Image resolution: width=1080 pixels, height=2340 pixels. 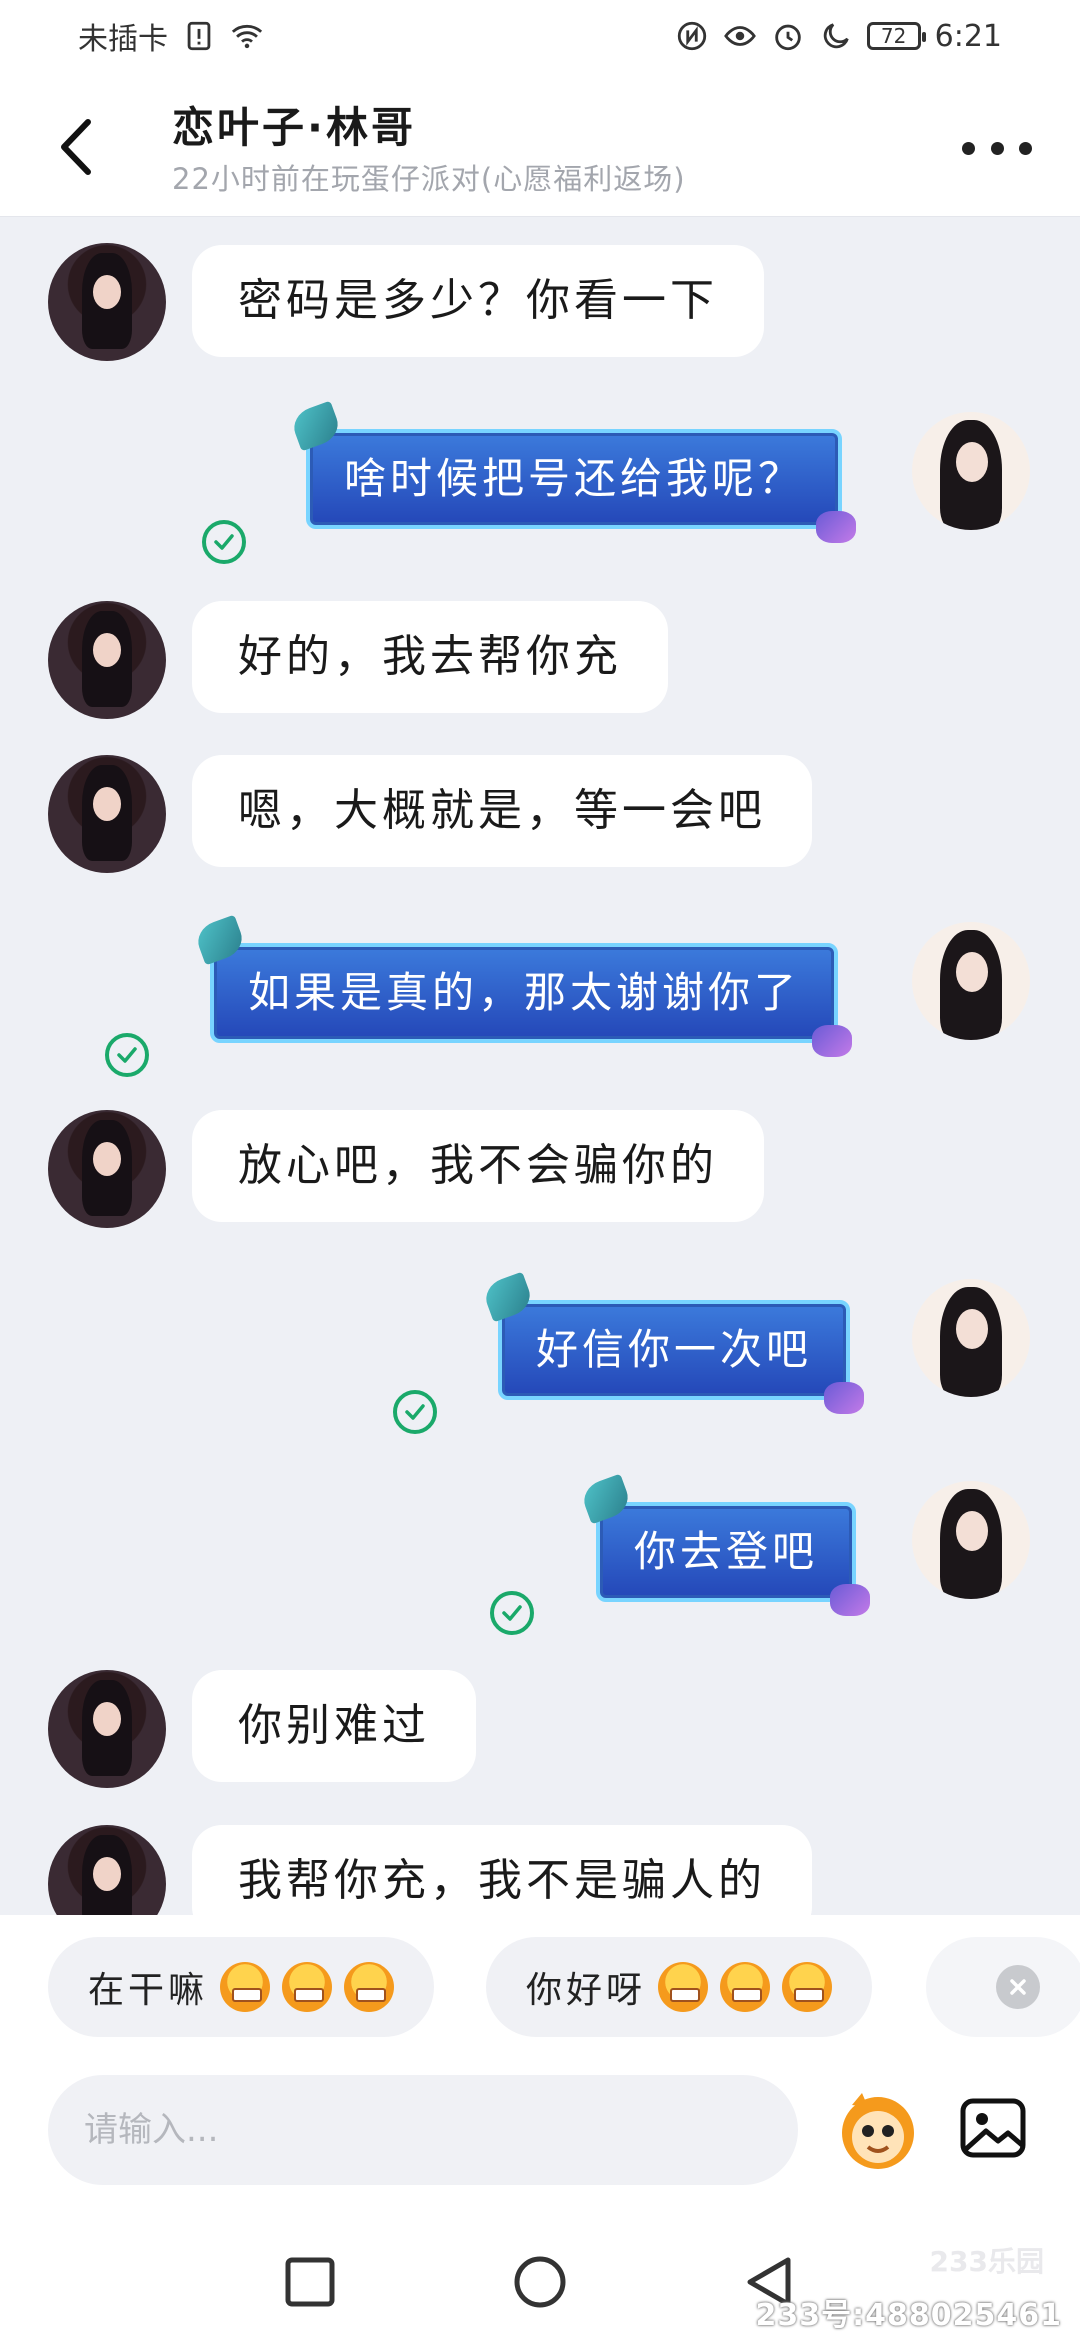 What do you see at coordinates (1018, 1987) in the screenshot?
I see `close-quick-replies-icon` at bounding box center [1018, 1987].